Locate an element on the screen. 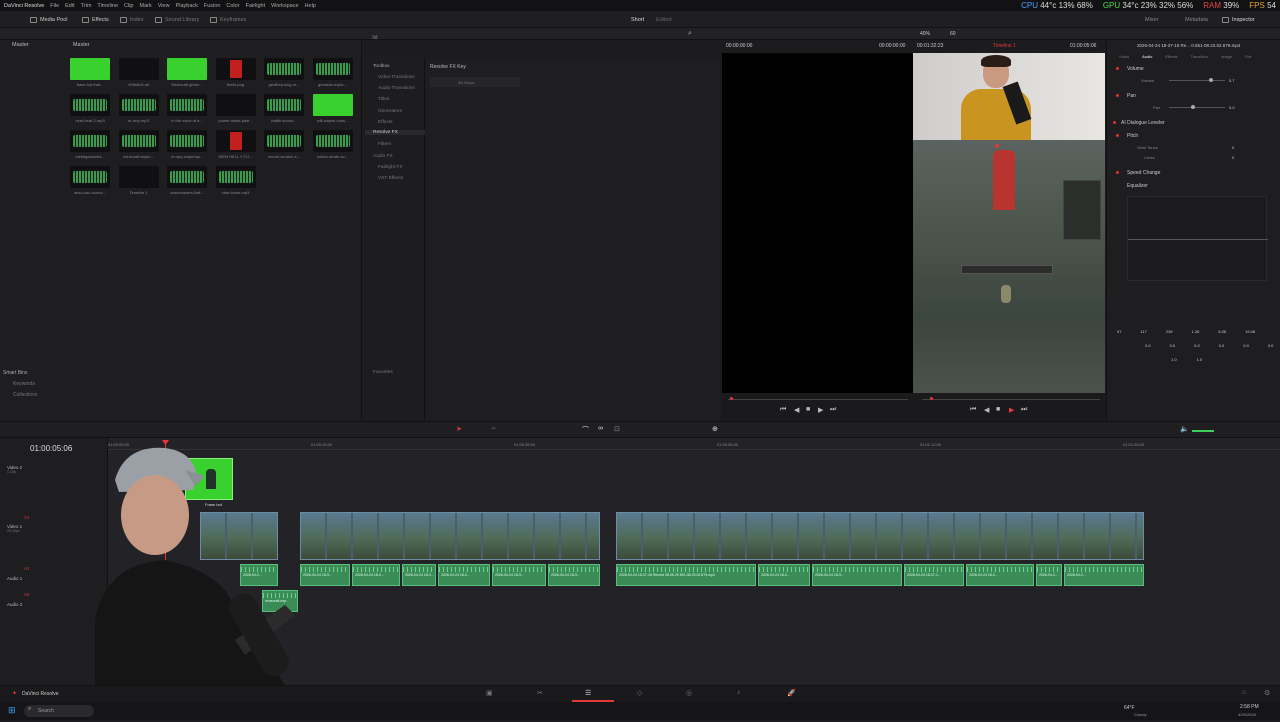  menu-view: View is located at coordinates (164, 6).